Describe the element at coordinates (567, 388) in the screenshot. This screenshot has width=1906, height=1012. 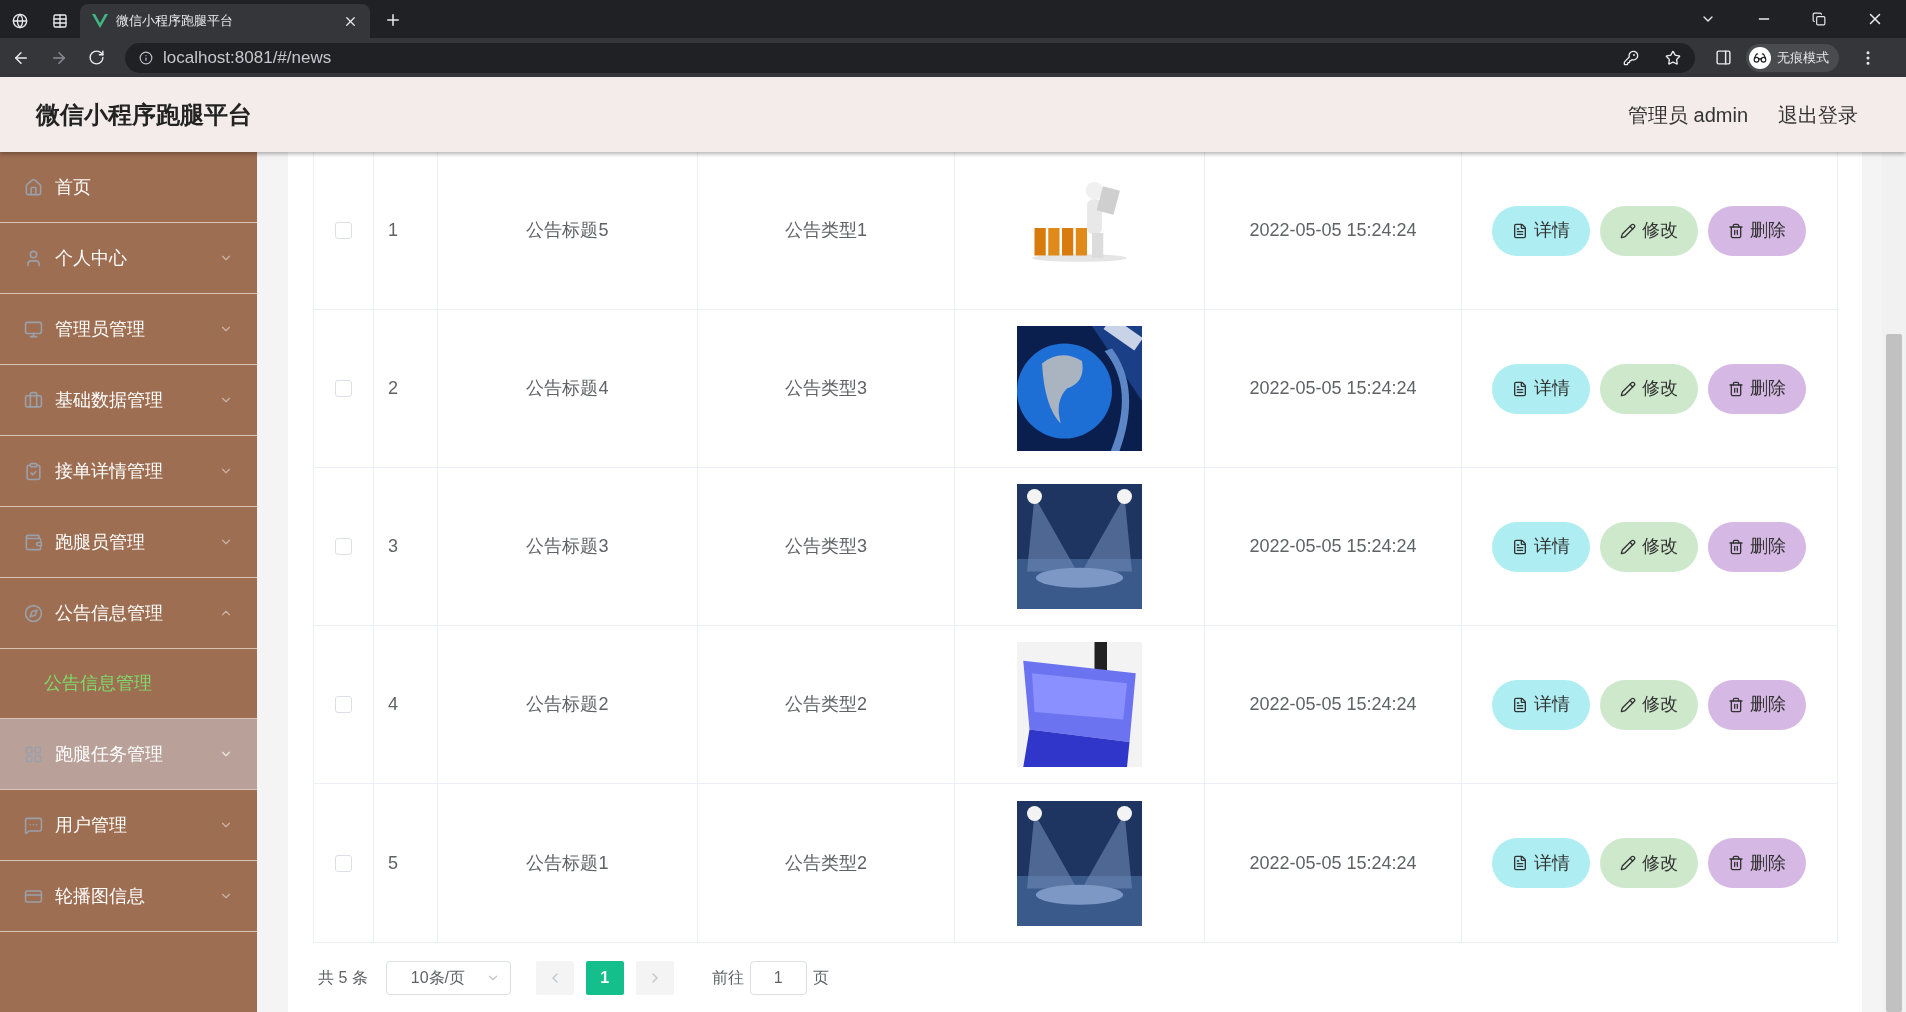
I see `title-cell-text: 公告标题4` at that location.